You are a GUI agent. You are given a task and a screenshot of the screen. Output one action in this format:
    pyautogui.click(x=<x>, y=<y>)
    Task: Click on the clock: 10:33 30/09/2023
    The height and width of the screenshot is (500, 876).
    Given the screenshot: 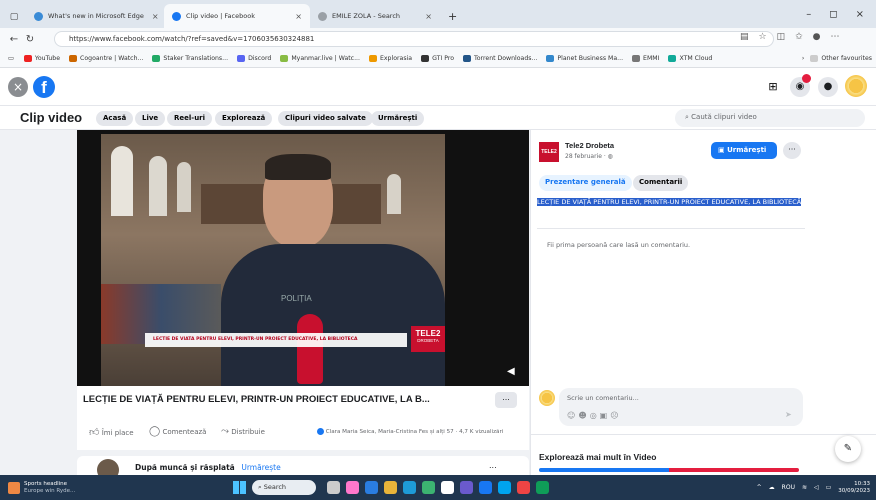 What is the action you would take?
    pyautogui.click(x=854, y=488)
    